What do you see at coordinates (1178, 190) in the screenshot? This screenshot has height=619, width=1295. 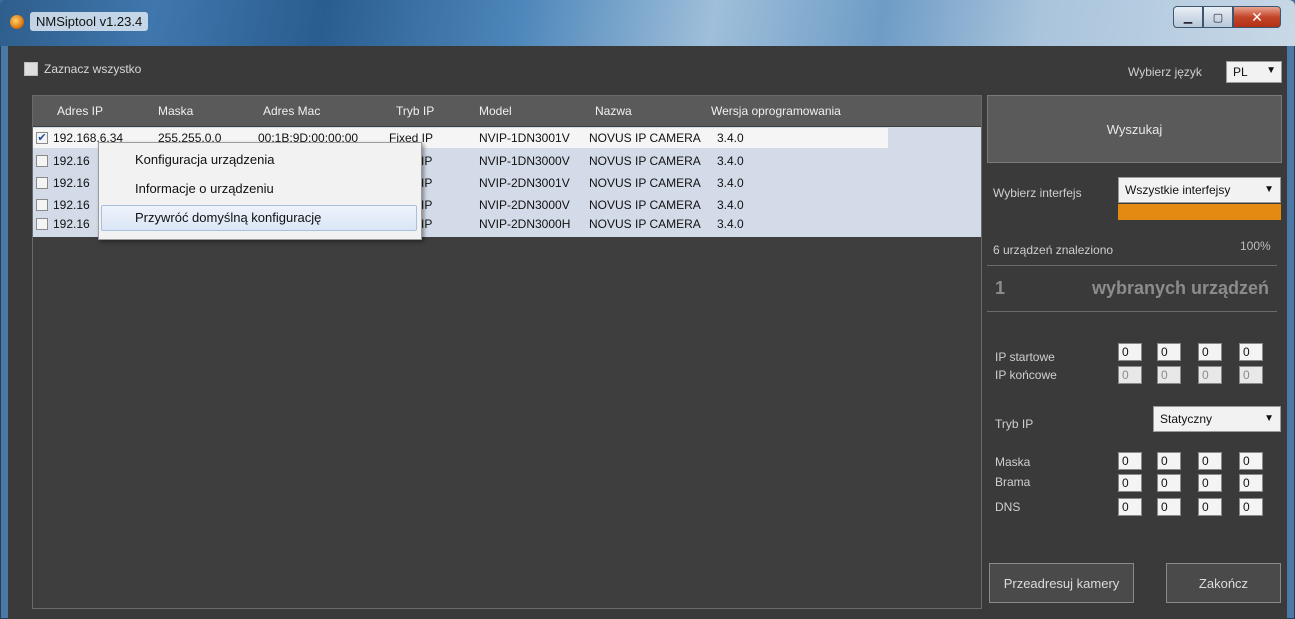 I see `interface-value: Wszystkie interfejsy` at bounding box center [1178, 190].